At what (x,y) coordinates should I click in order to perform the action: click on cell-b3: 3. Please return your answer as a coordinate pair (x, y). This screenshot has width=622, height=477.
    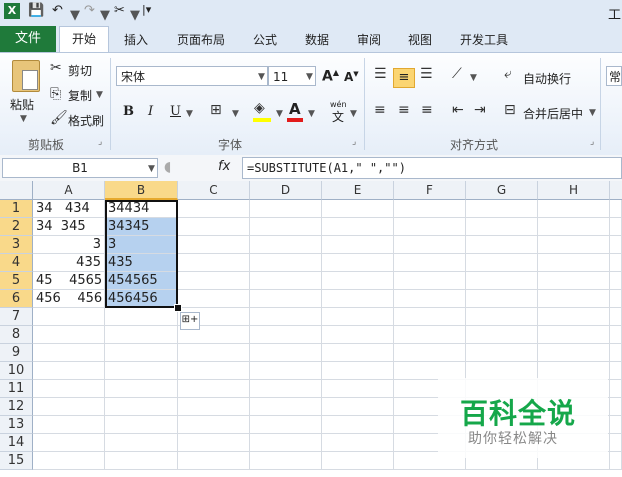
    Looking at the image, I should click on (141, 245).